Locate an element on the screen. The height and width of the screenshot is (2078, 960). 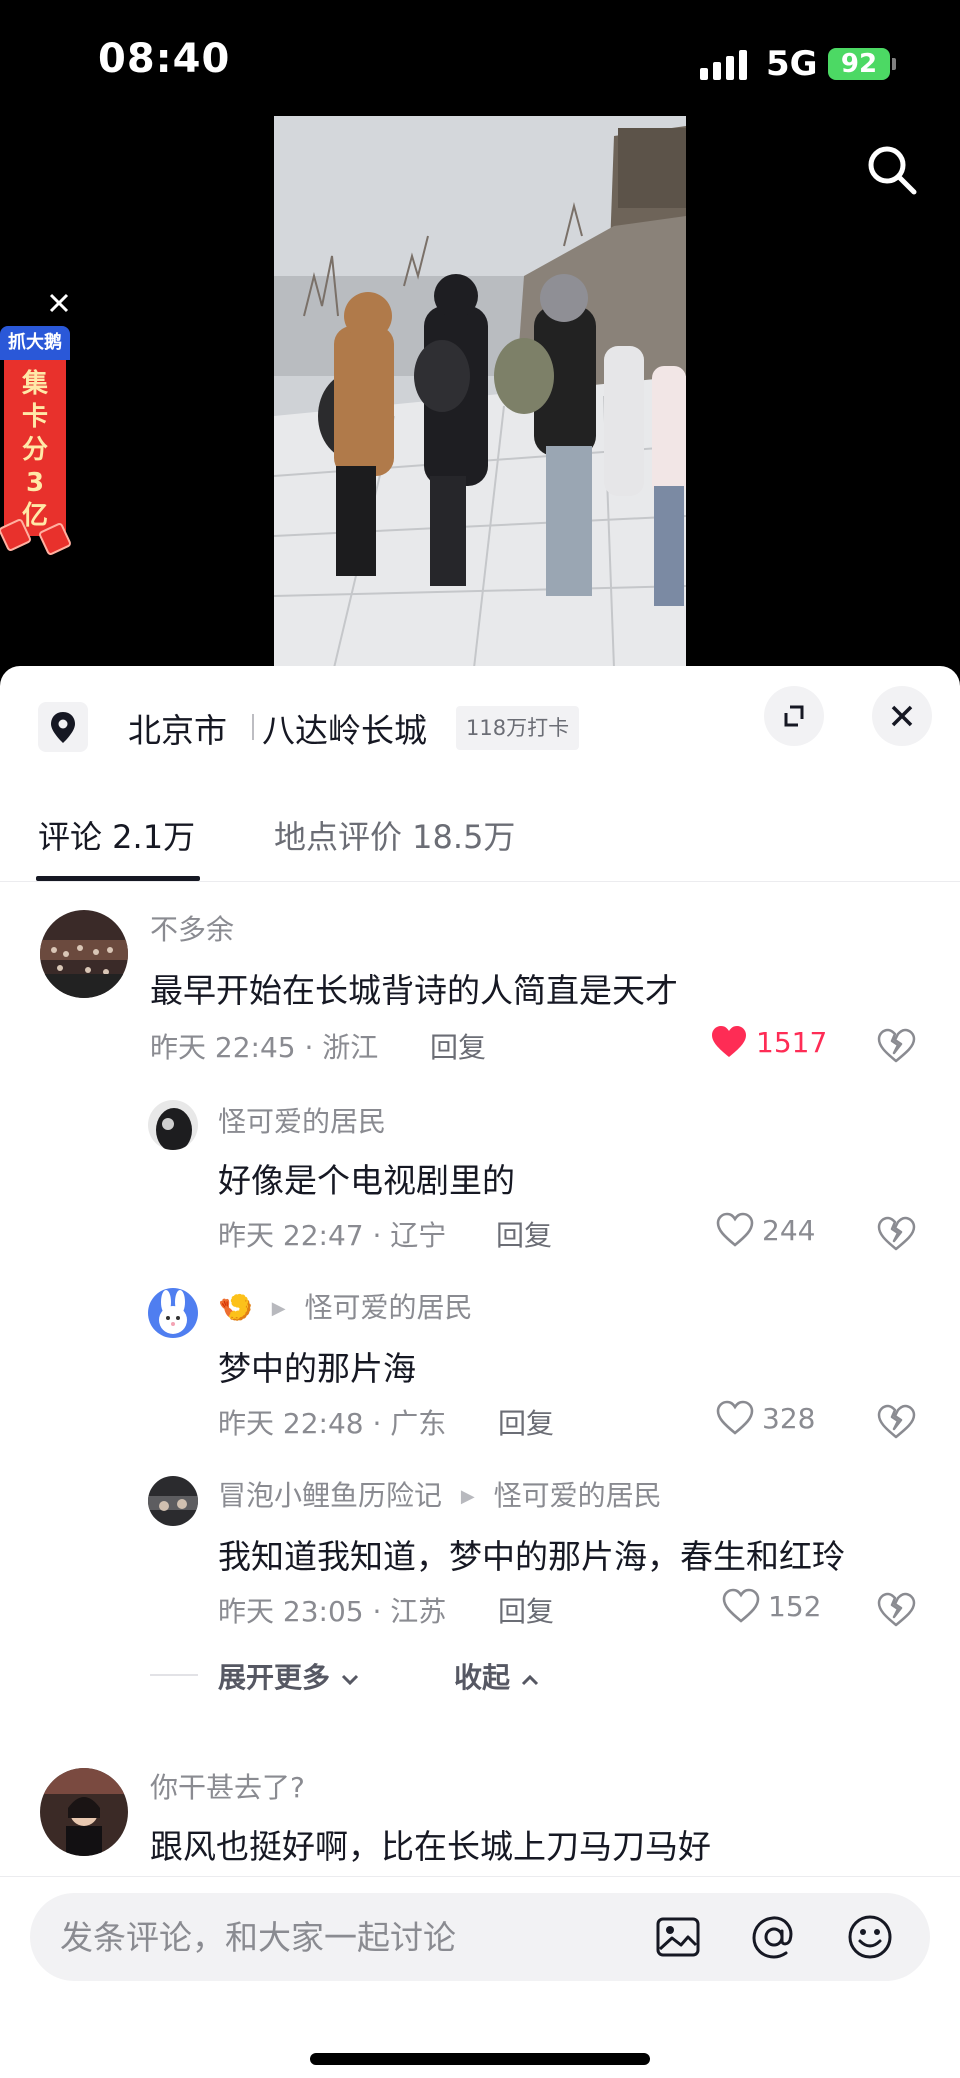
expand-more-label: 展开更多 is located at coordinates (274, 1677).